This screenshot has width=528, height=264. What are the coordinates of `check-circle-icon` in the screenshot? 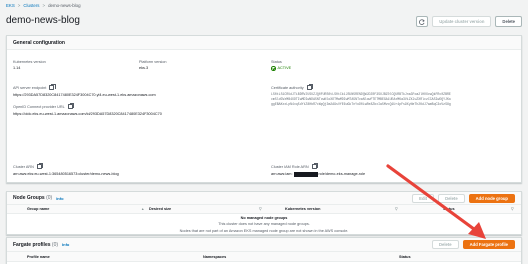 It's located at (273, 68).